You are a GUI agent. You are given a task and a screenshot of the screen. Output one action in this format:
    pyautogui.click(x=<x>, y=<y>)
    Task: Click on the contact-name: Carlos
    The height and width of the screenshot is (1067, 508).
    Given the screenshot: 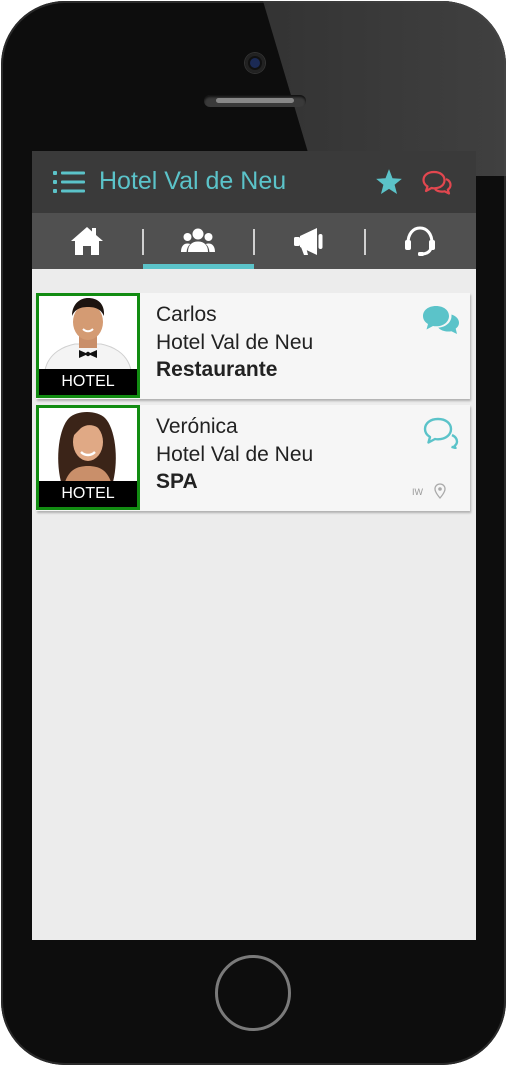 What is the action you would take?
    pyautogui.click(x=186, y=314)
    